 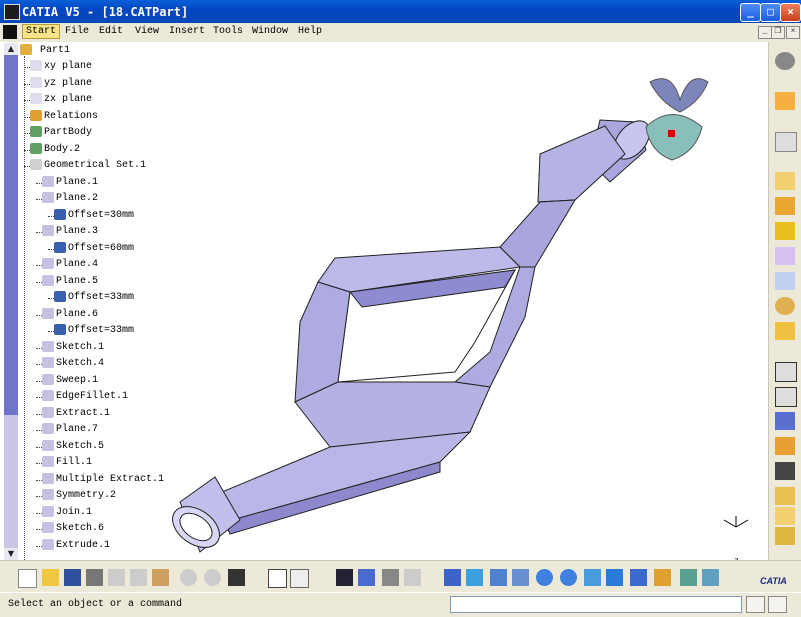 What do you see at coordinates (786, 142) in the screenshot?
I see `sketch-icon` at bounding box center [786, 142].